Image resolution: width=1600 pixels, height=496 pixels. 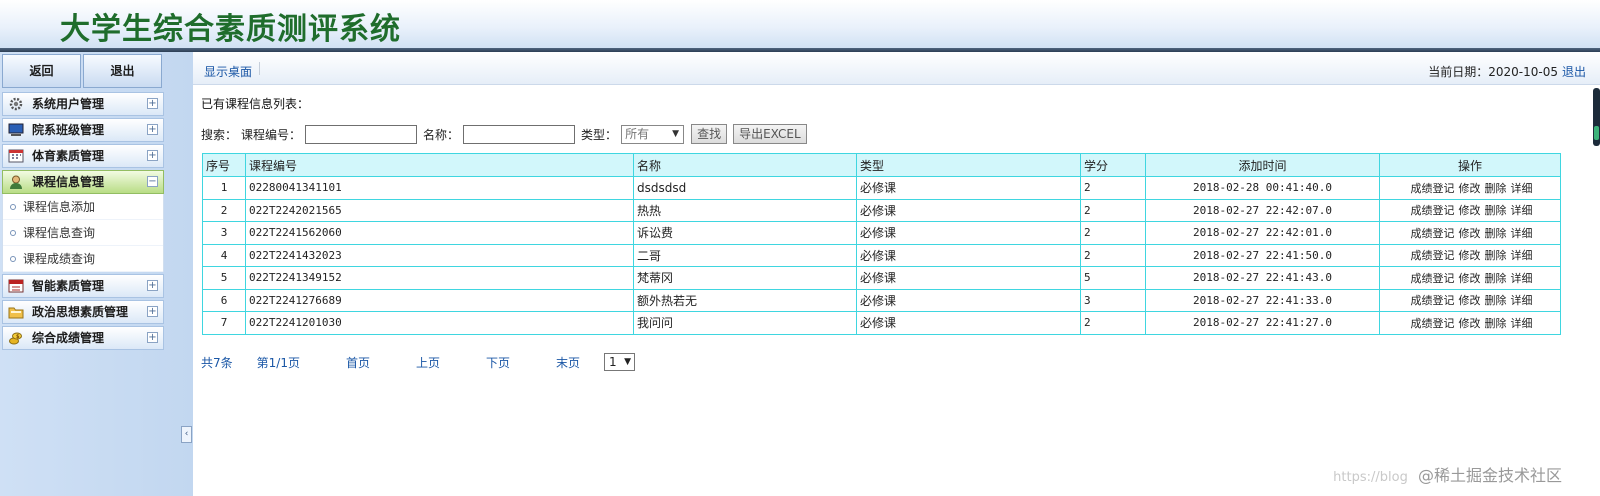 I want to click on added-time-cell: 2018-02-27 22:41:27.0, so click(x=1262, y=323).